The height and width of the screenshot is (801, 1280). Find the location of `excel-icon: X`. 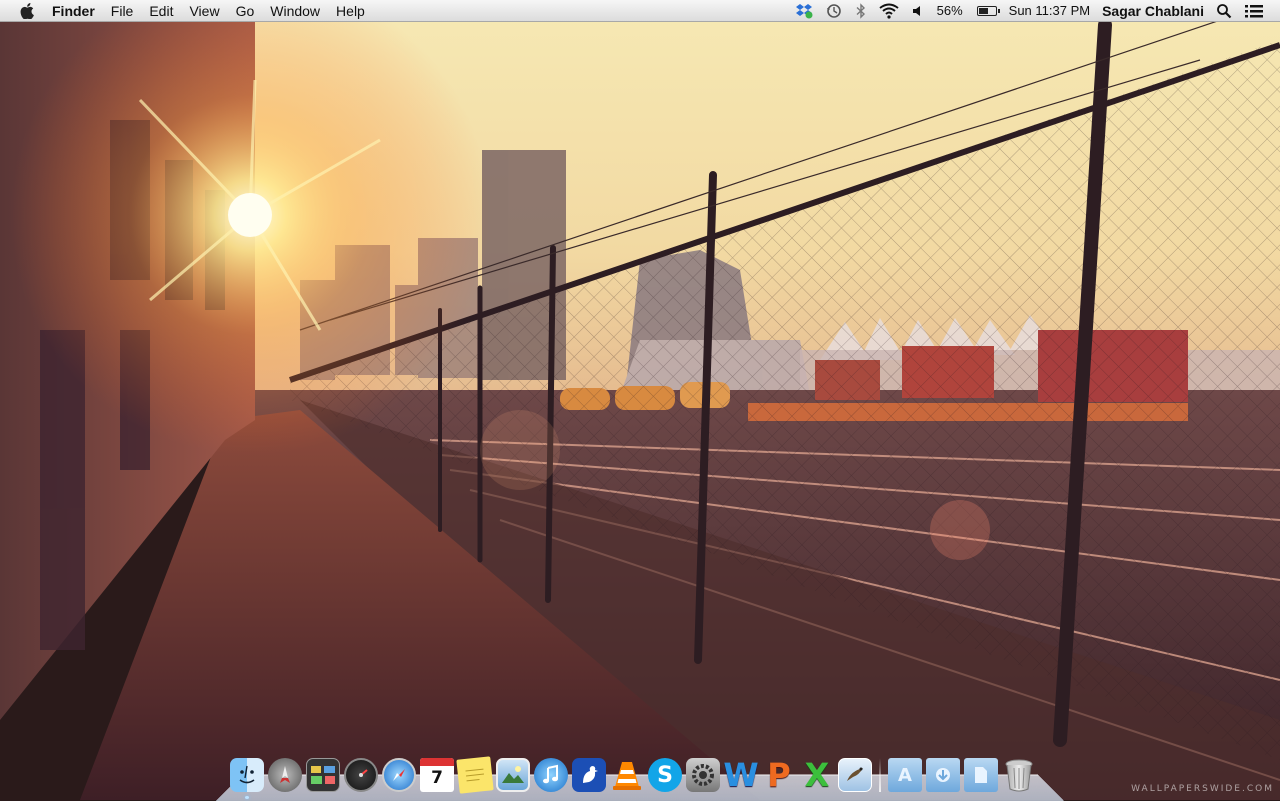

excel-icon: X is located at coordinates (817, 775).